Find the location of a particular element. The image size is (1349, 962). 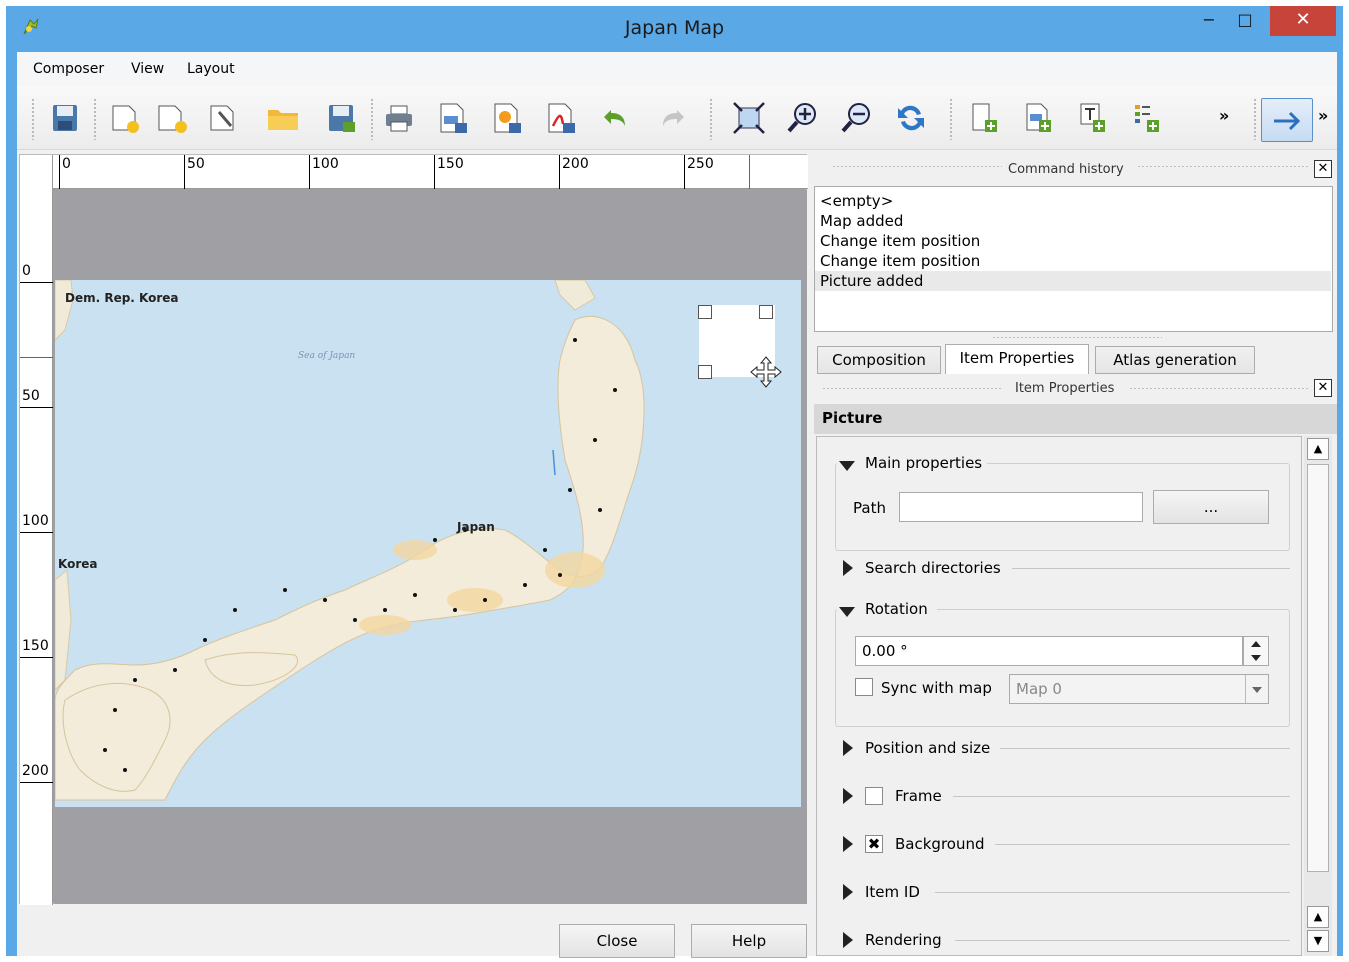

main-properties-title: Main properties is located at coordinates (923, 463).